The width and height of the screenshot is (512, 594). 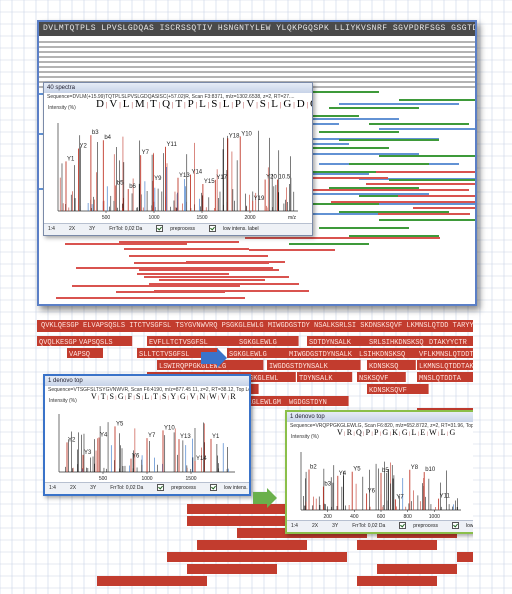 What do you see at coordinates (382, 355) in the screenshot?
I see `peptide-row-text: LSIHKDNSKSQ` at bounding box center [382, 355].